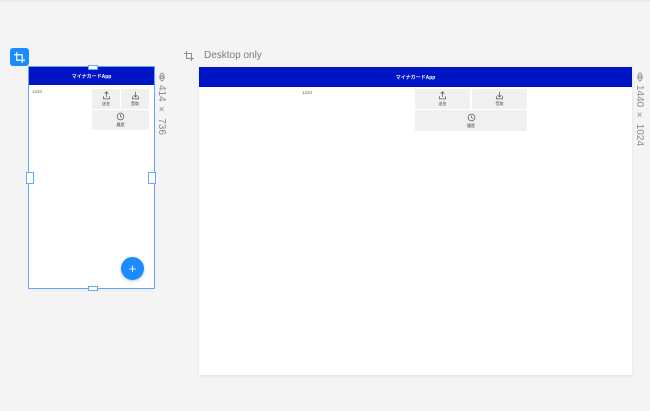  What do you see at coordinates (91, 76) in the screenshot?
I see `mobile-app-title: マイナカードApp` at bounding box center [91, 76].